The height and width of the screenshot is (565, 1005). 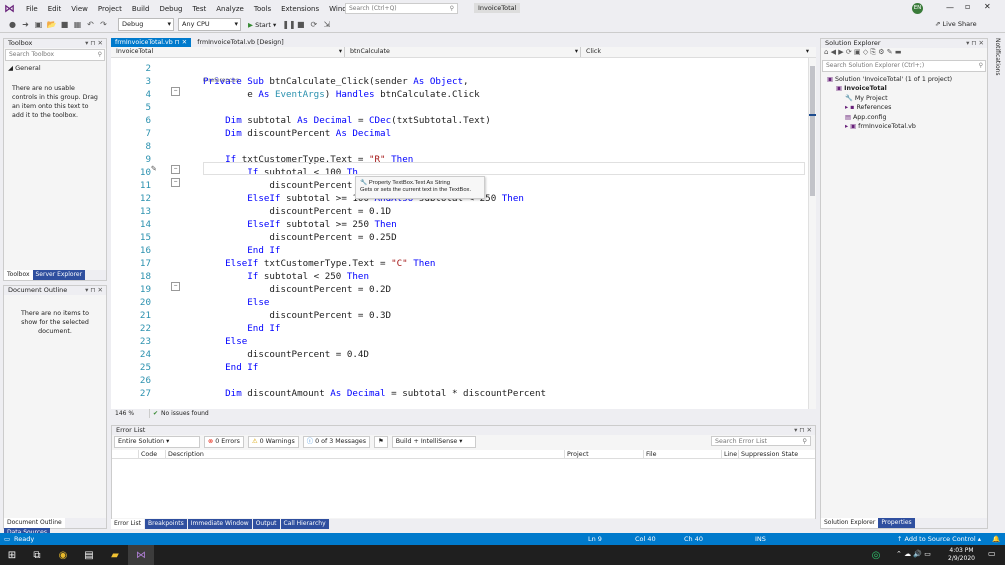 I want to click on filter-icon: ⚑, so click(x=381, y=441).